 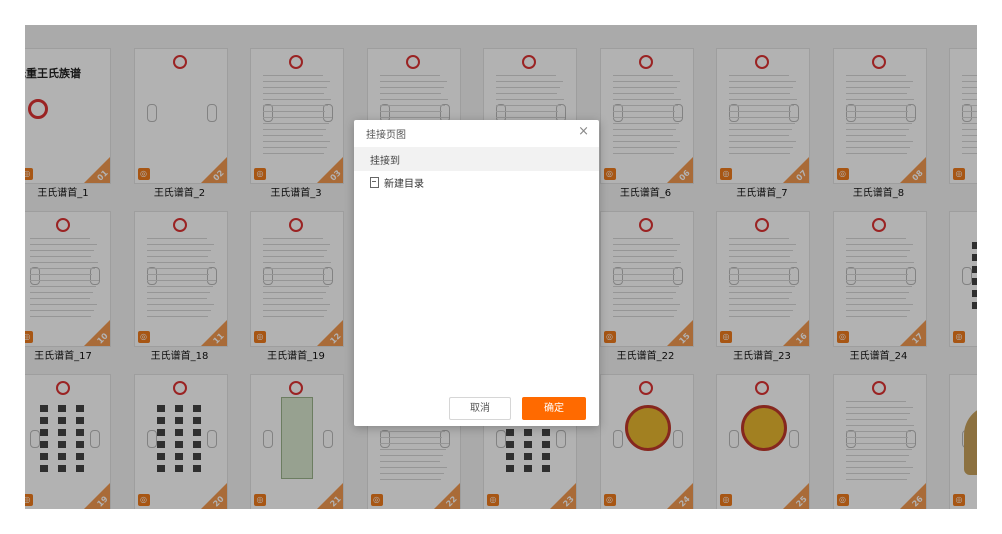 What do you see at coordinates (554, 408) in the screenshot?
I see `confirm-button: 确定` at bounding box center [554, 408].